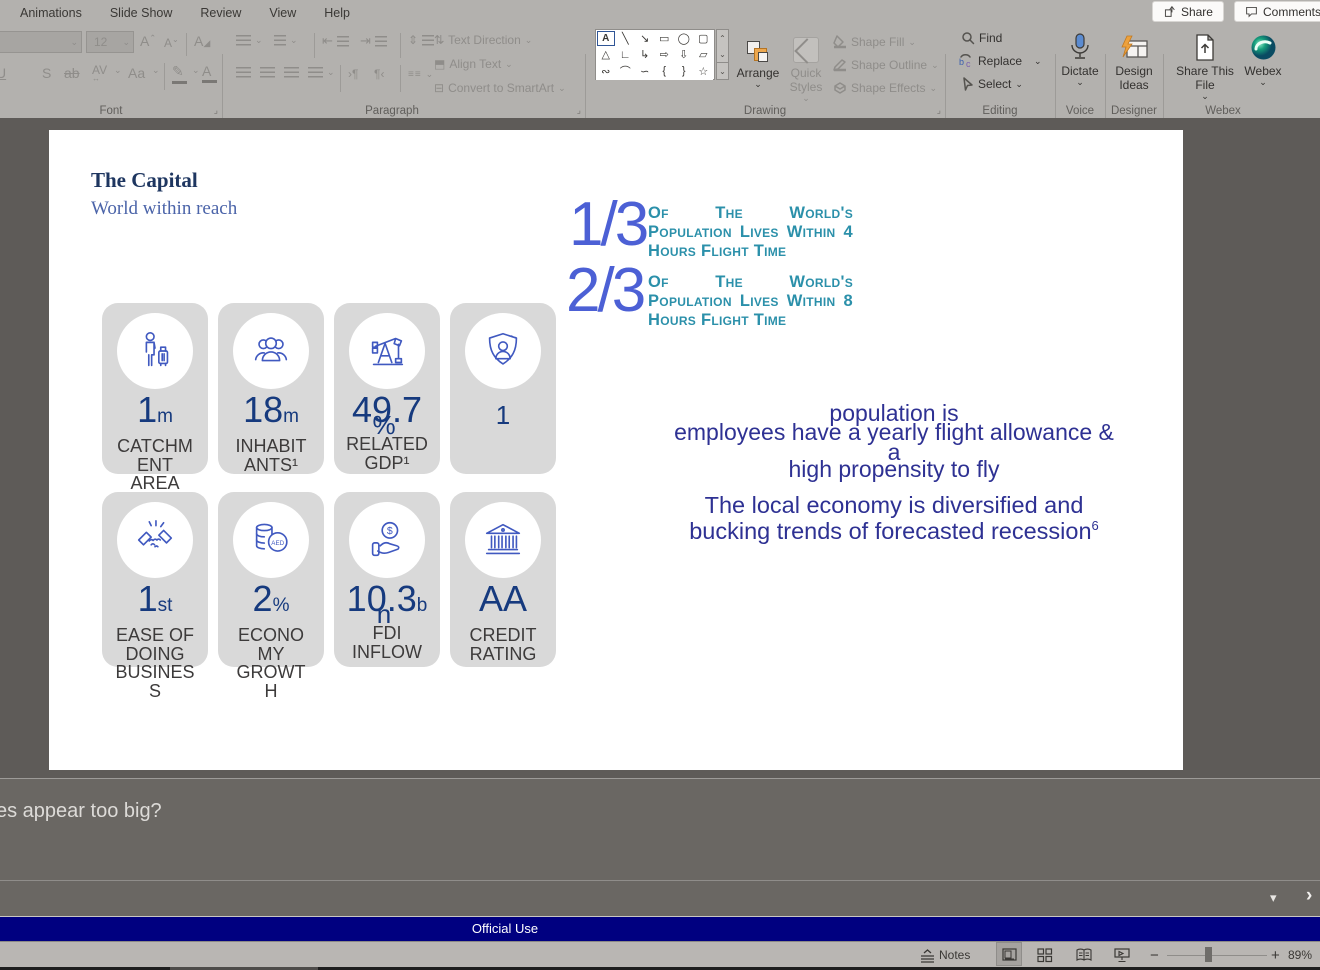  I want to click on clear-formatting-button: A◢, so click(202, 41).